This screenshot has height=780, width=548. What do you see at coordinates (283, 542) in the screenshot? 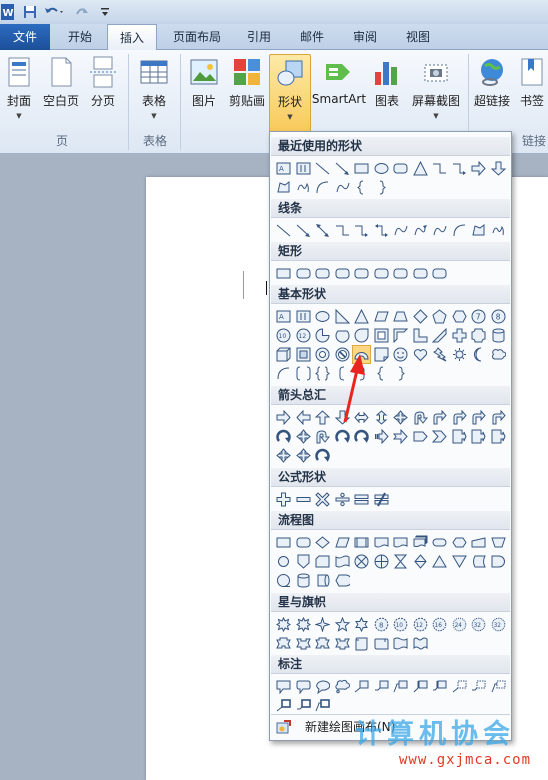
I see `shape-process-icon` at bounding box center [283, 542].